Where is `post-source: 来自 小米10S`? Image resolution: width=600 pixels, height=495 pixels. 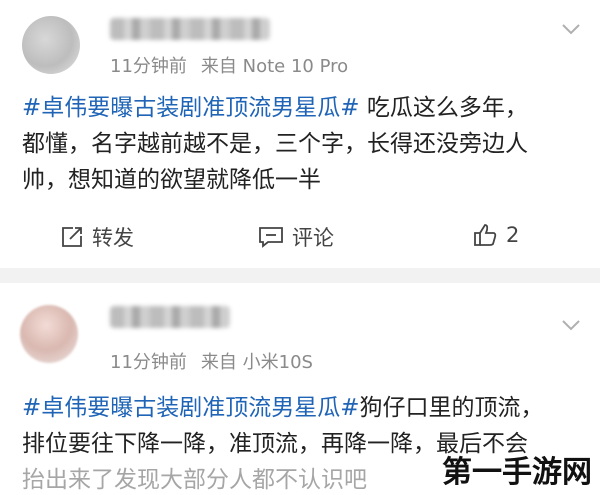 post-source: 来自 小米10S is located at coordinates (256, 362).